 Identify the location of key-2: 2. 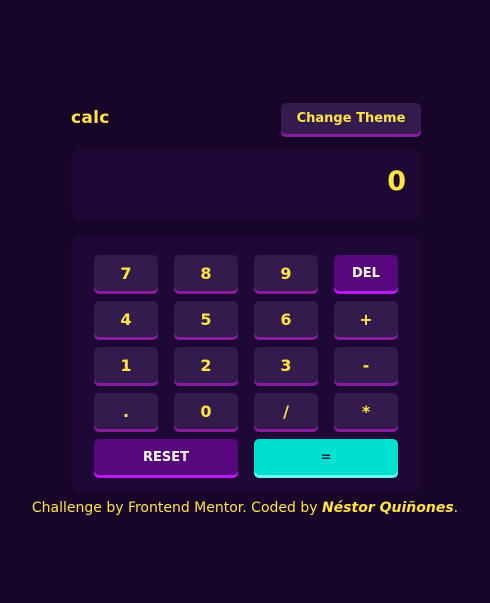
(206, 365).